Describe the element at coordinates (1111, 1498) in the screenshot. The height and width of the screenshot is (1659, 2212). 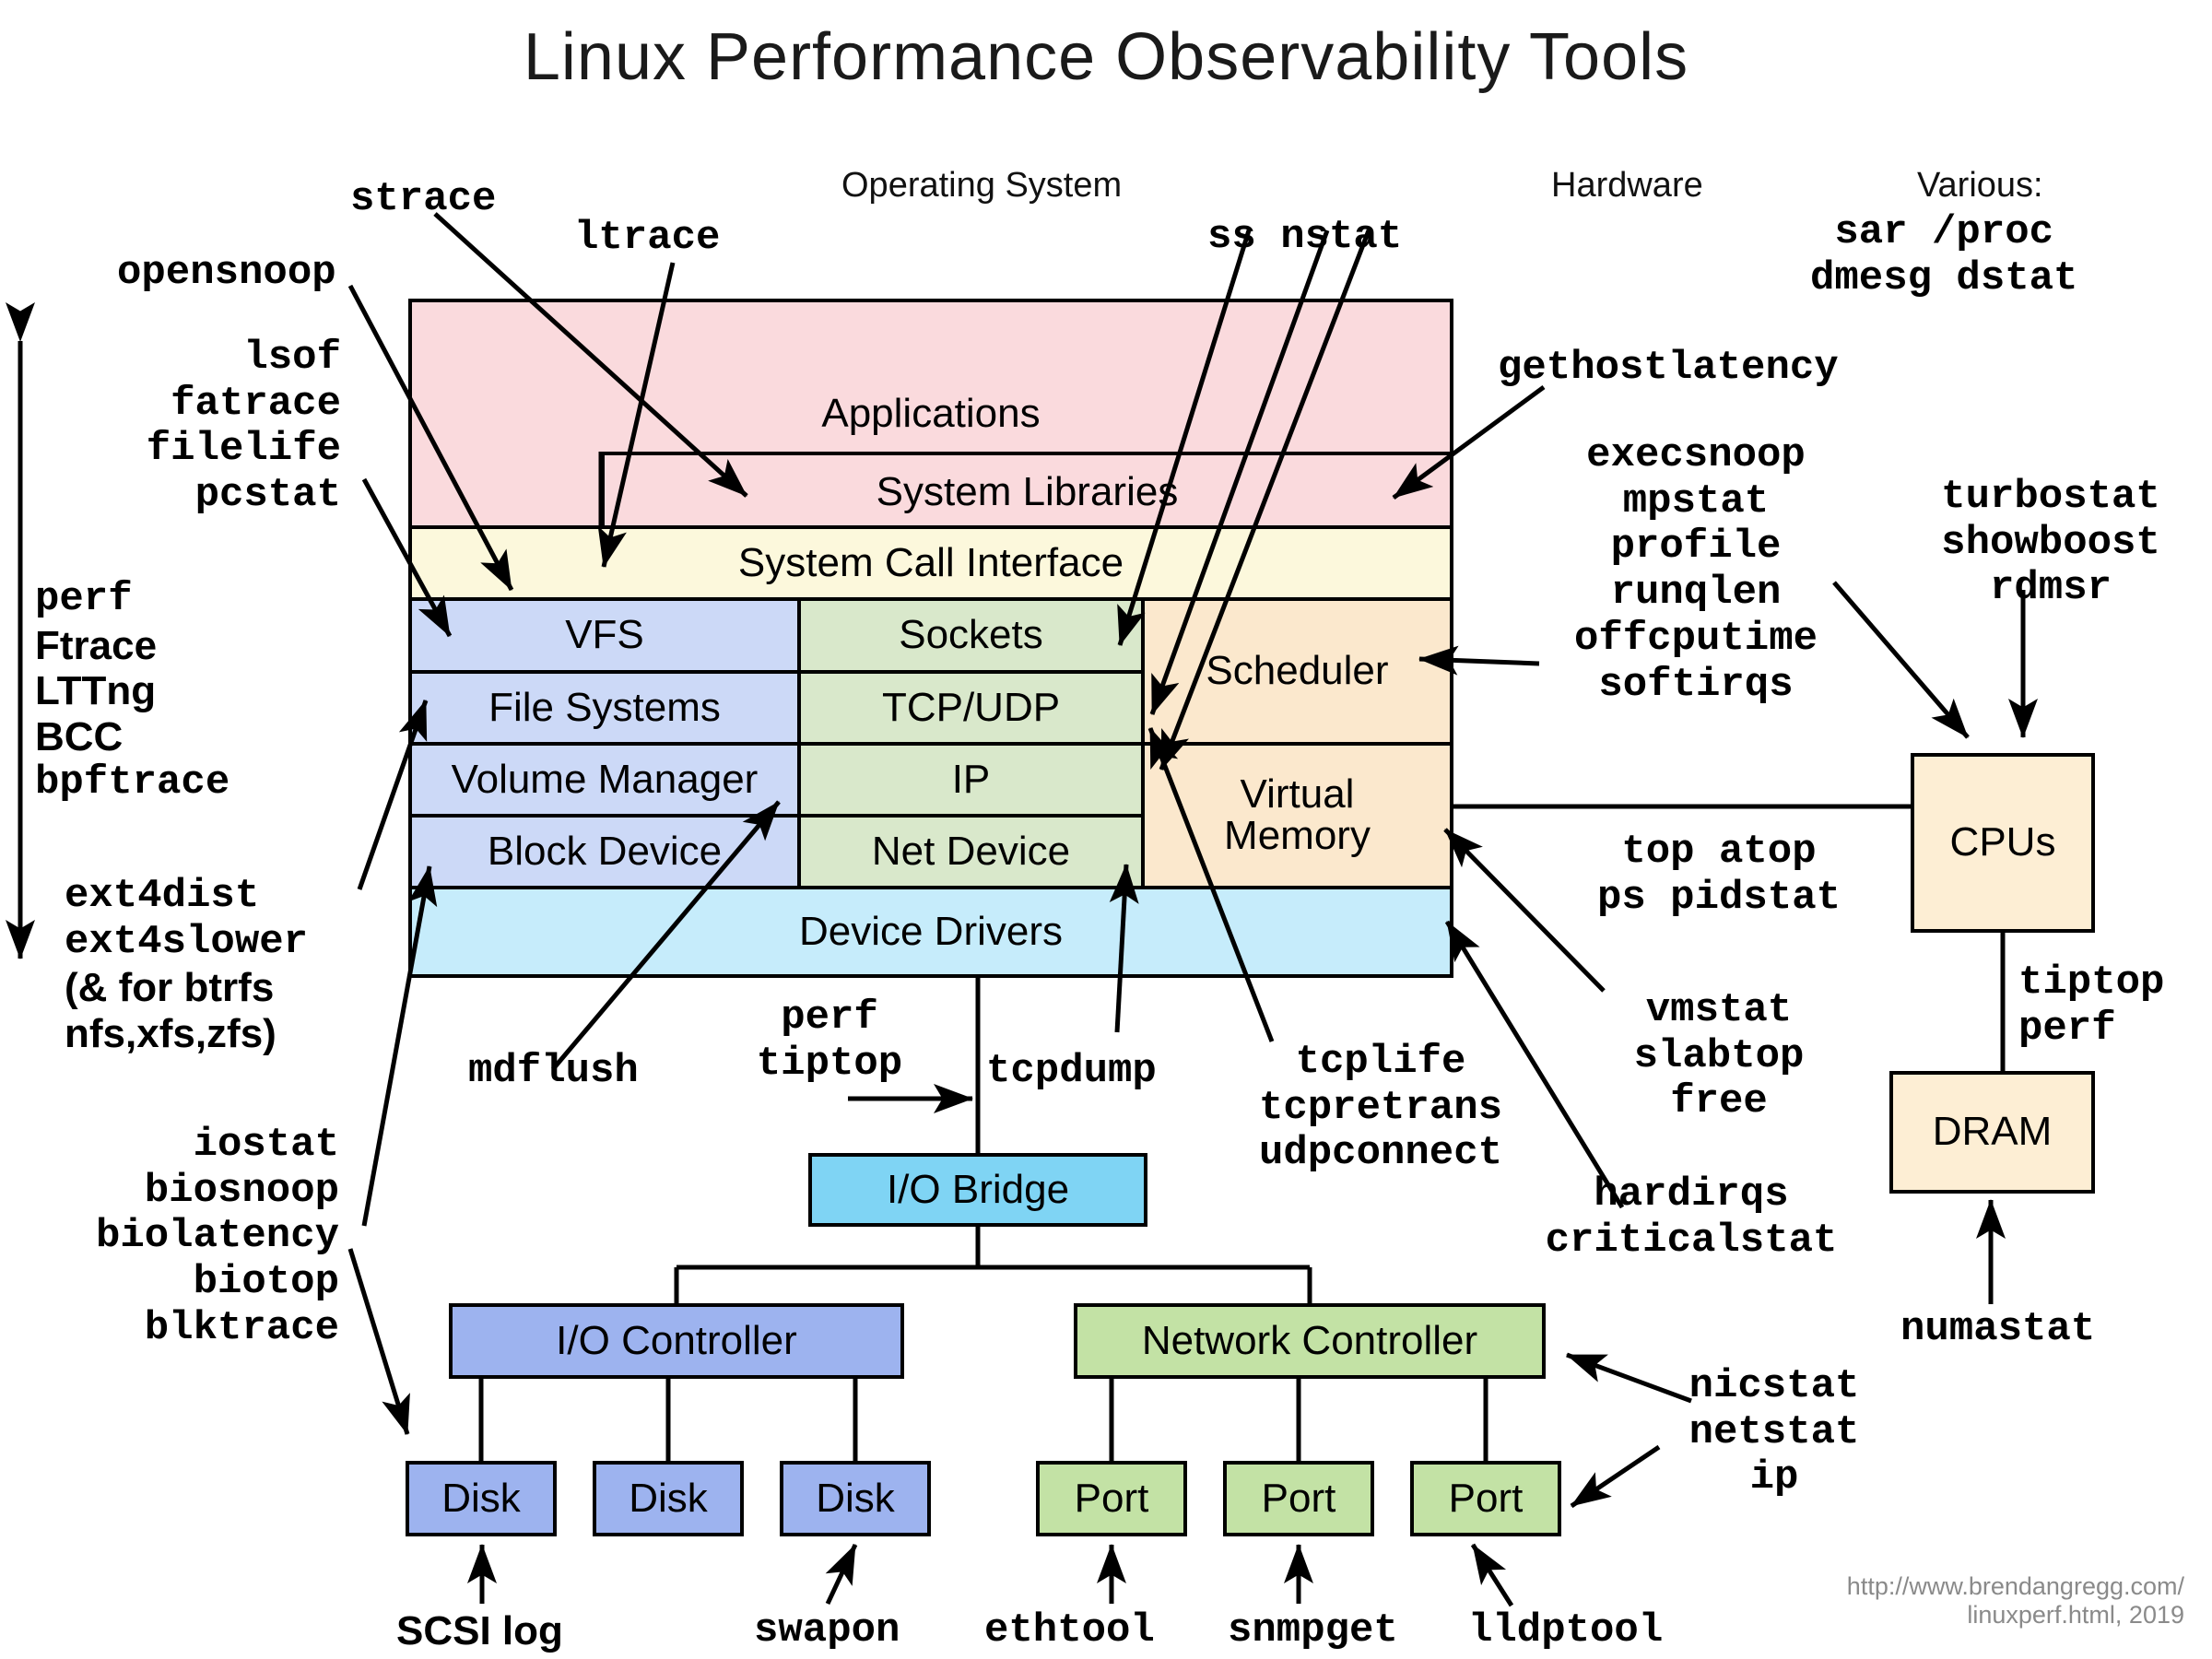
I see `box-port-1: Port` at that location.